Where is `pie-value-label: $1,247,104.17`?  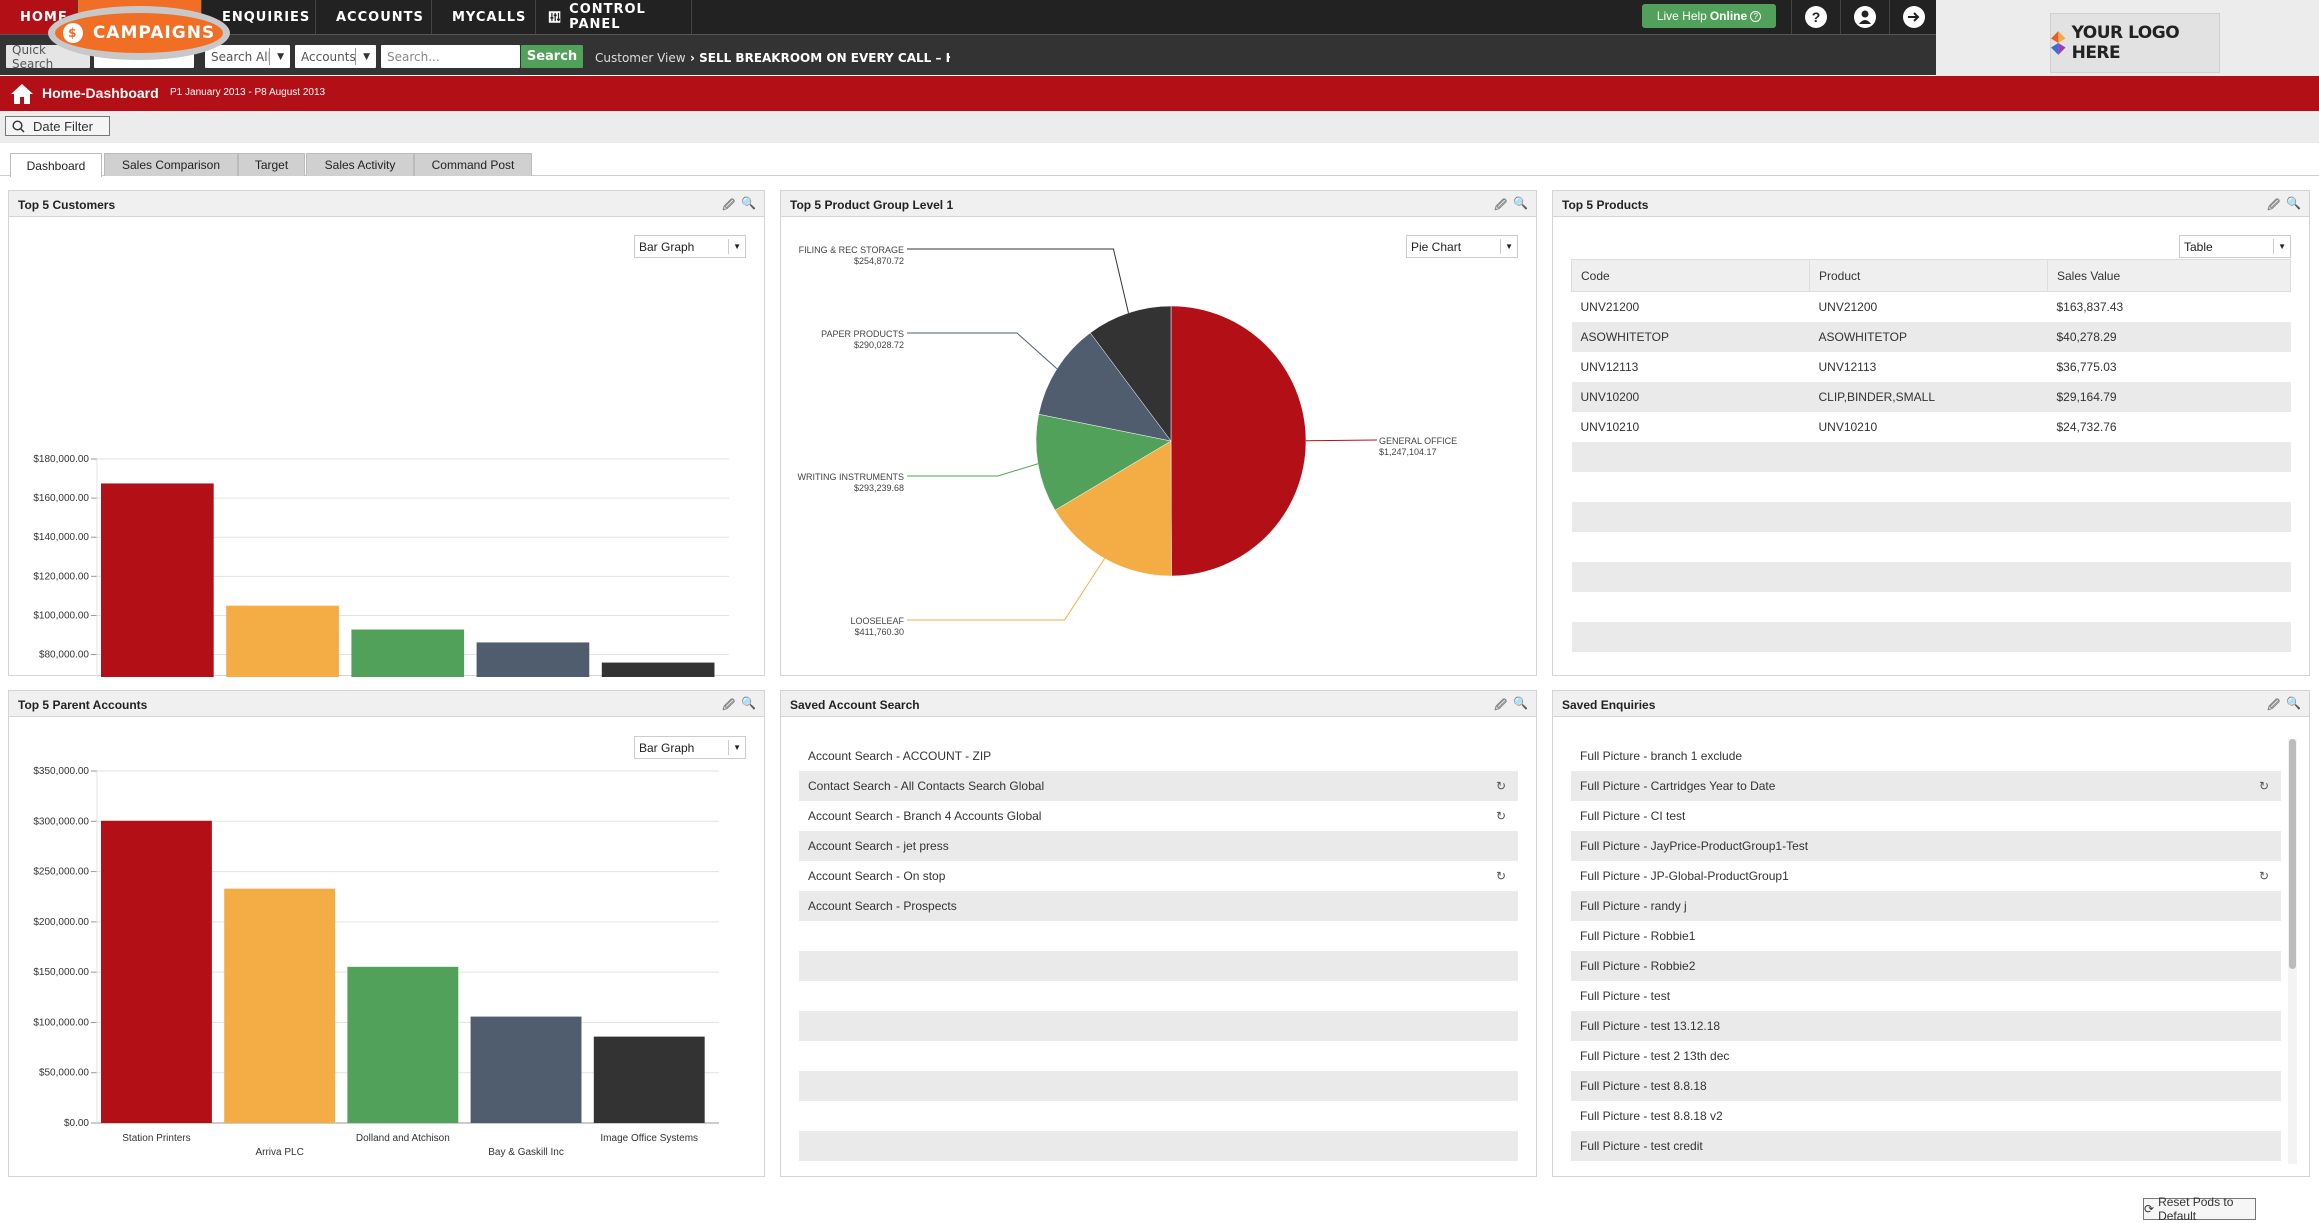
pie-value-label: $1,247,104.17 is located at coordinates (1408, 452).